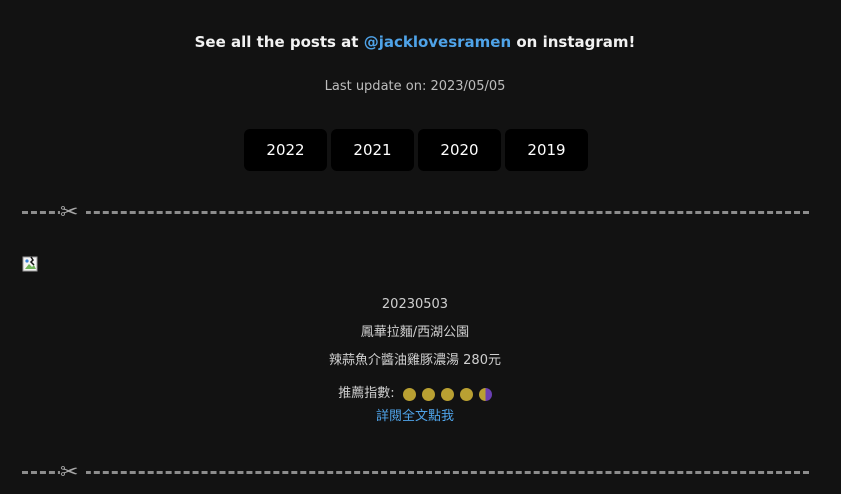  I want to click on year-tab-2021: 2021, so click(372, 150).